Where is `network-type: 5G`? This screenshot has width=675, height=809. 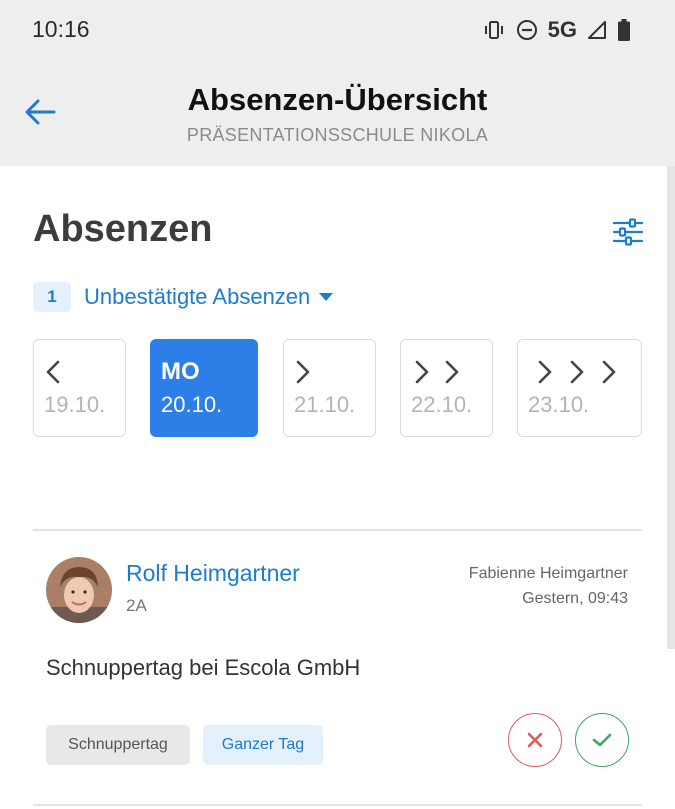 network-type: 5G is located at coordinates (562, 29).